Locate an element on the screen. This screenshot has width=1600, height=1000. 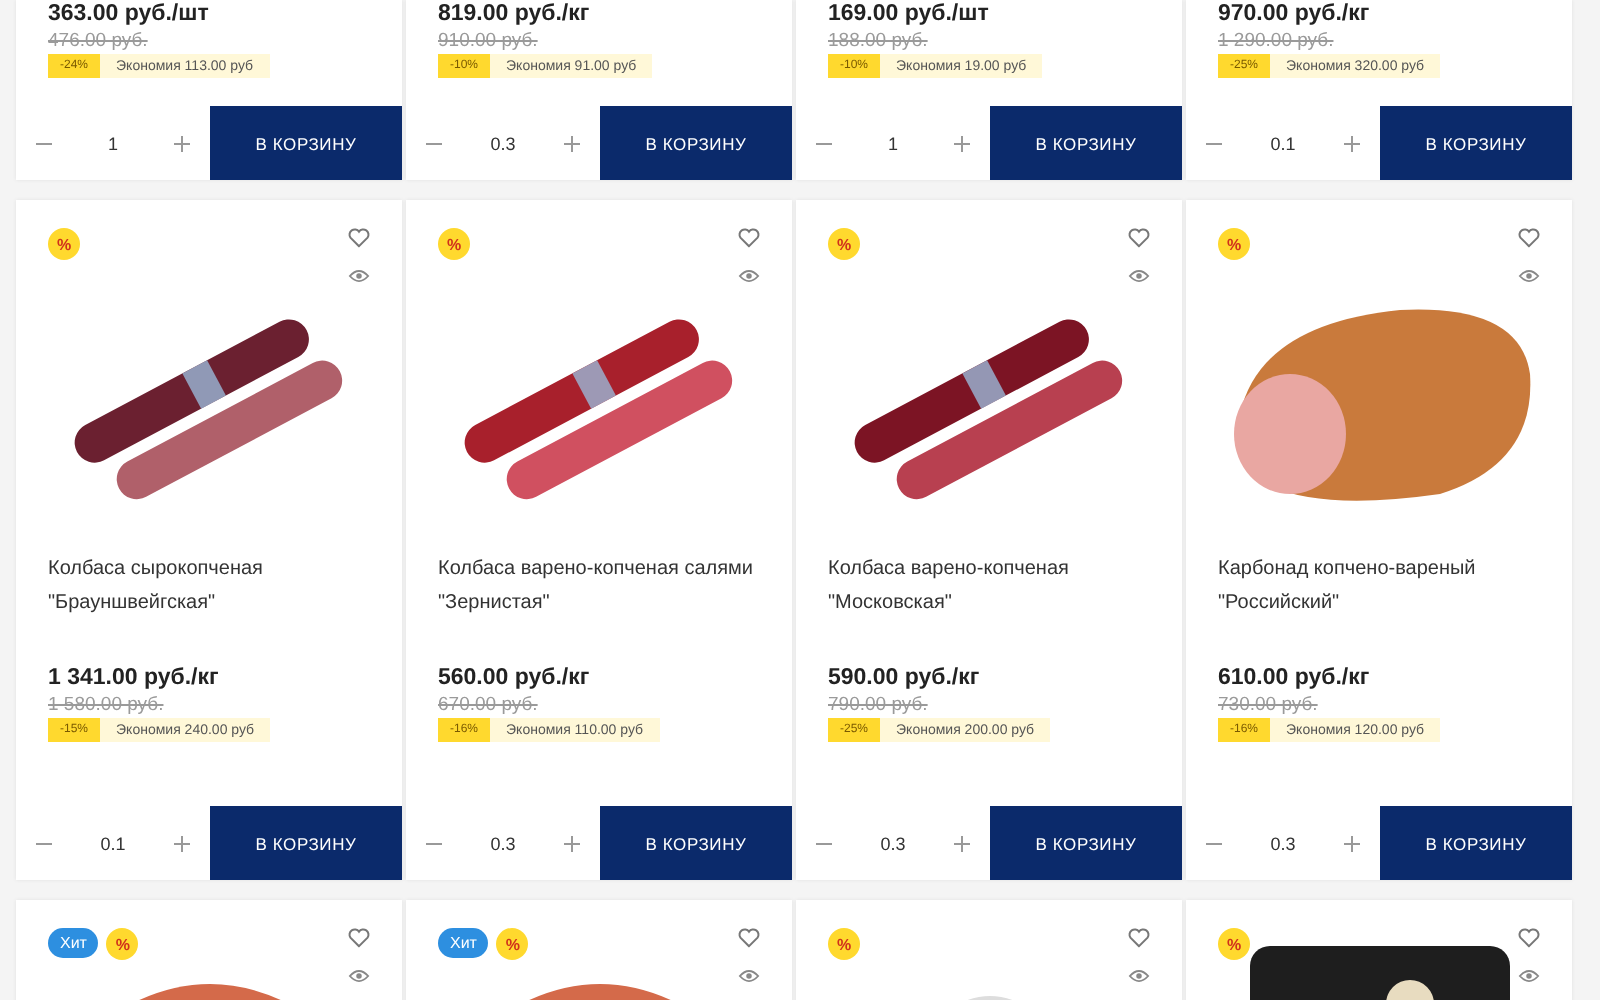
product-name: Карбонад копчено-вареный "Российский" is located at coordinates (1379, 594).